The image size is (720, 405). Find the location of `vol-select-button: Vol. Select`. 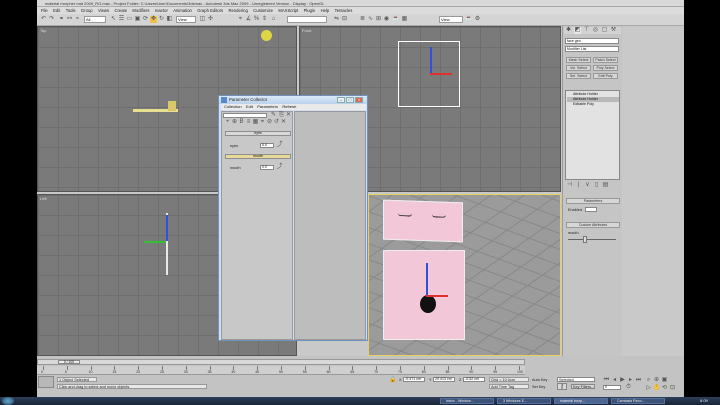

vol-select-button: Vol. Select is located at coordinates (578, 68).